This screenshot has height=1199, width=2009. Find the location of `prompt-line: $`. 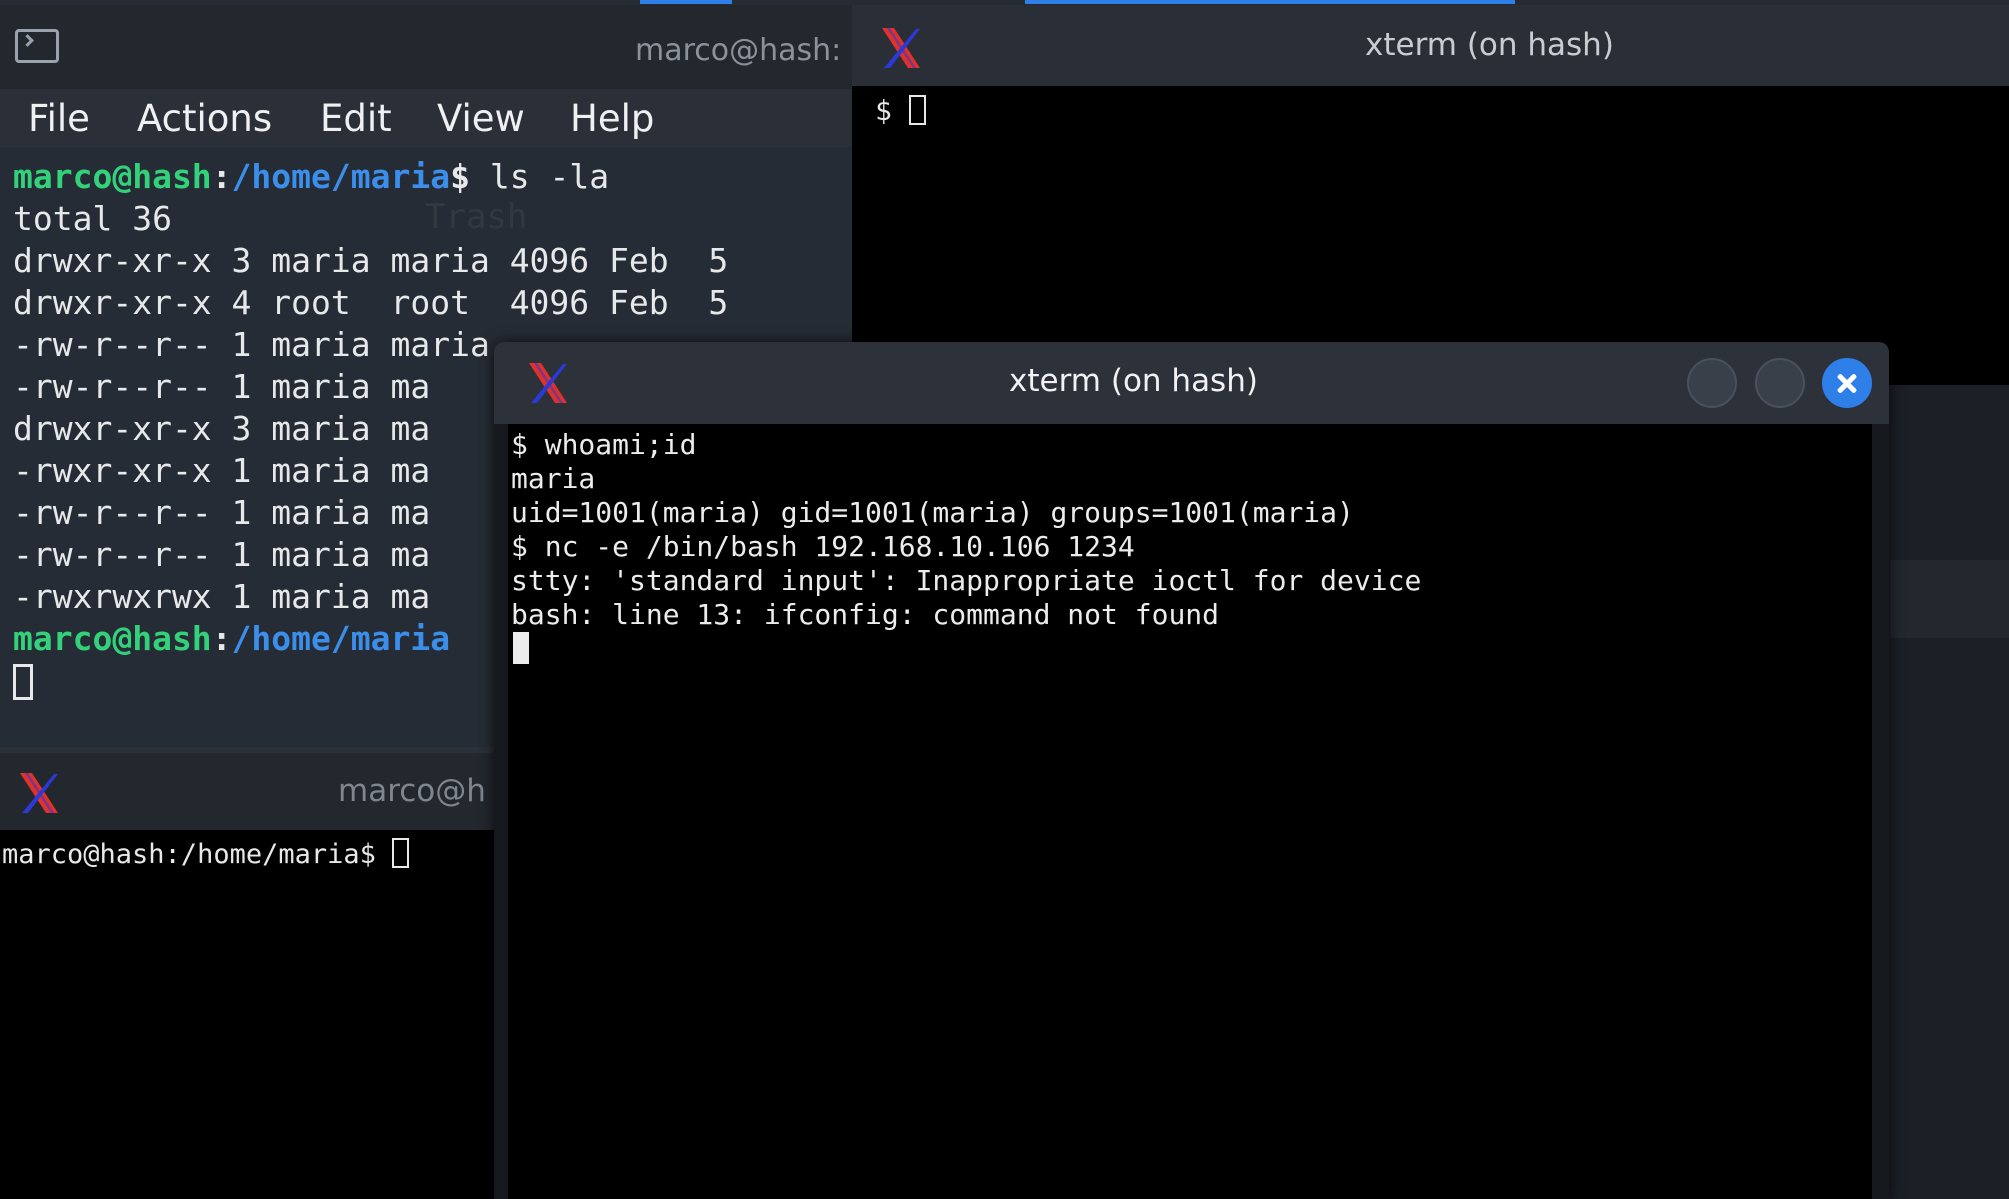

prompt-line: $ is located at coordinates (900, 110).